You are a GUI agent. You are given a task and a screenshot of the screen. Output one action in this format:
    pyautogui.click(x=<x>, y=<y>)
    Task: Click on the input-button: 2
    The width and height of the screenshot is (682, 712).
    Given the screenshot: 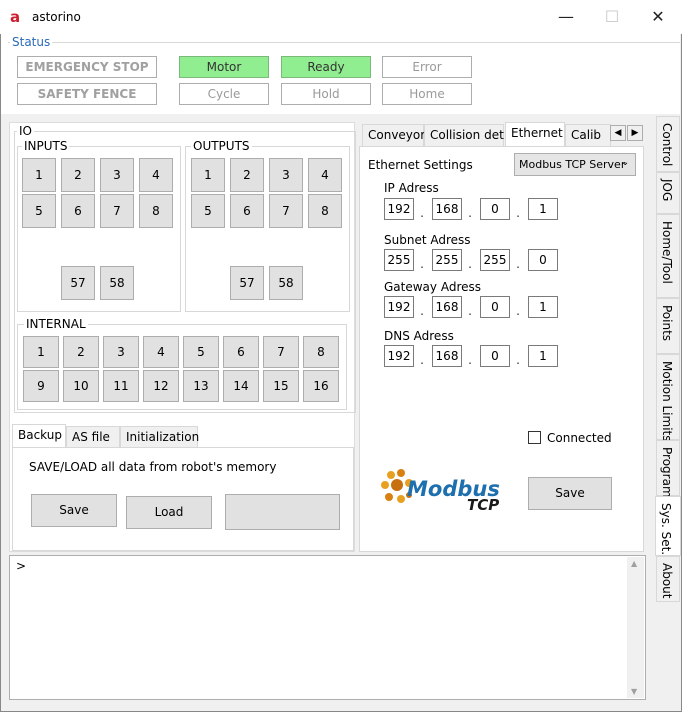 What is the action you would take?
    pyautogui.click(x=78, y=175)
    